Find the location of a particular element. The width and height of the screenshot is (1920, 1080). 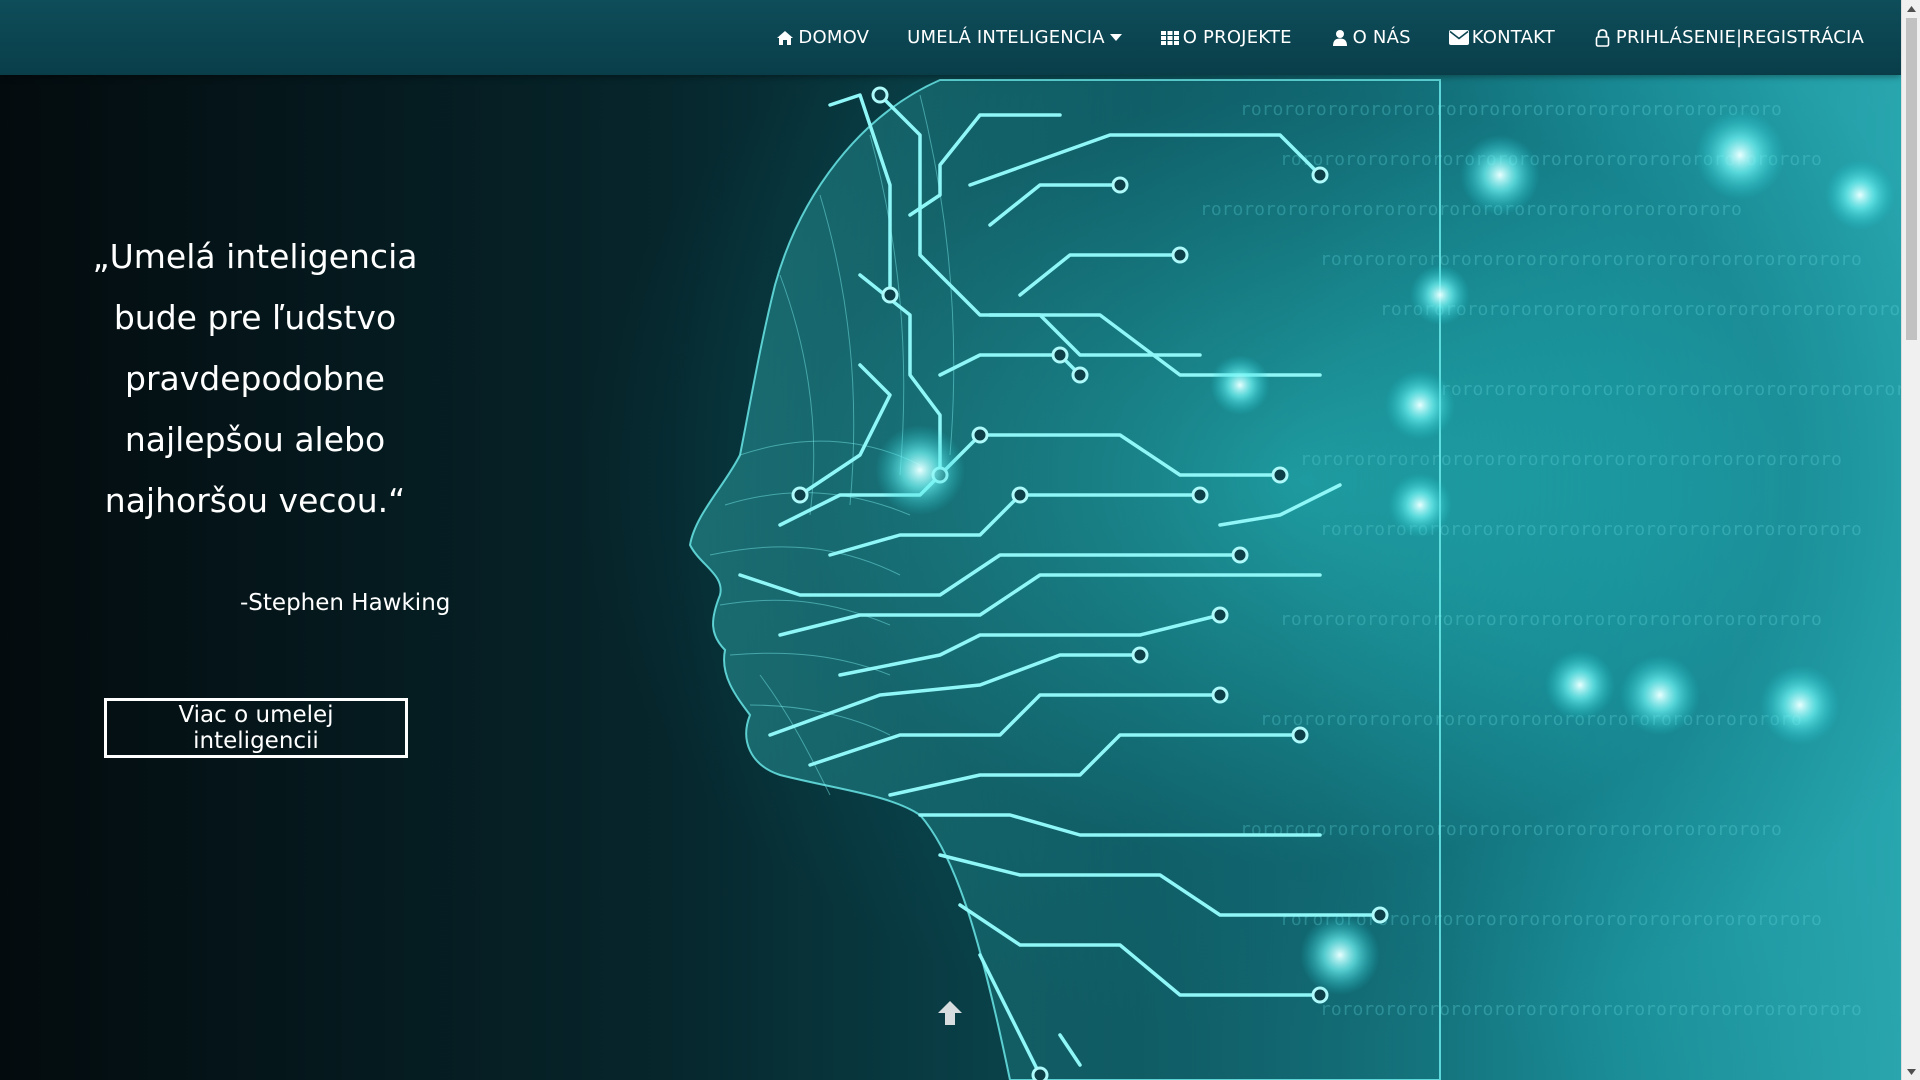

nav-item-o-projekte: O PROJEKTE is located at coordinates (1226, 37).